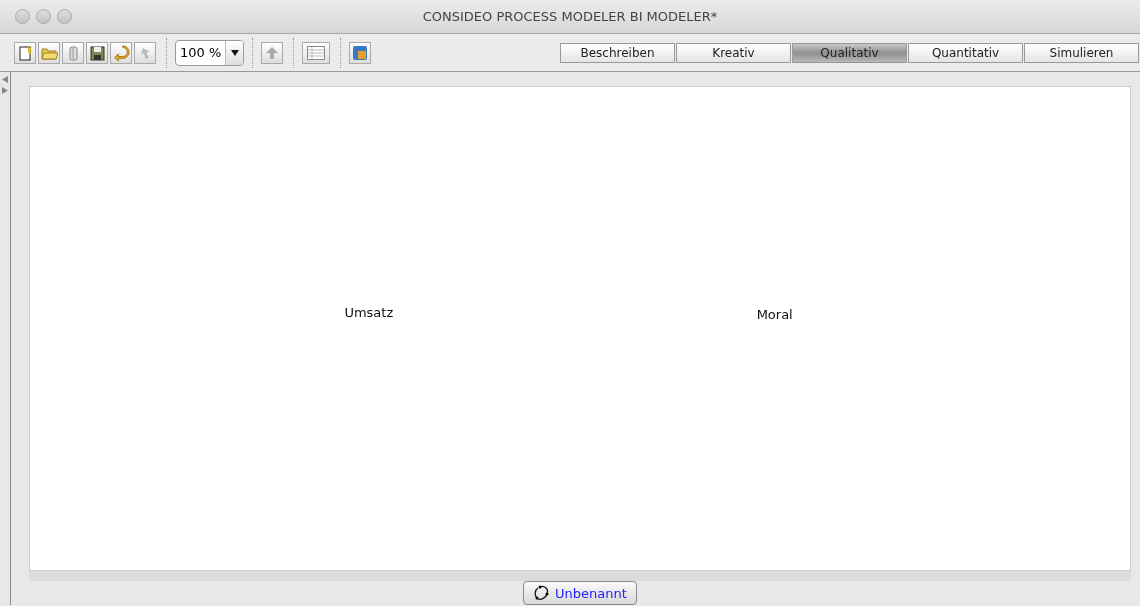 The height and width of the screenshot is (606, 1140). I want to click on model-tab: Unbenannt, so click(580, 593).